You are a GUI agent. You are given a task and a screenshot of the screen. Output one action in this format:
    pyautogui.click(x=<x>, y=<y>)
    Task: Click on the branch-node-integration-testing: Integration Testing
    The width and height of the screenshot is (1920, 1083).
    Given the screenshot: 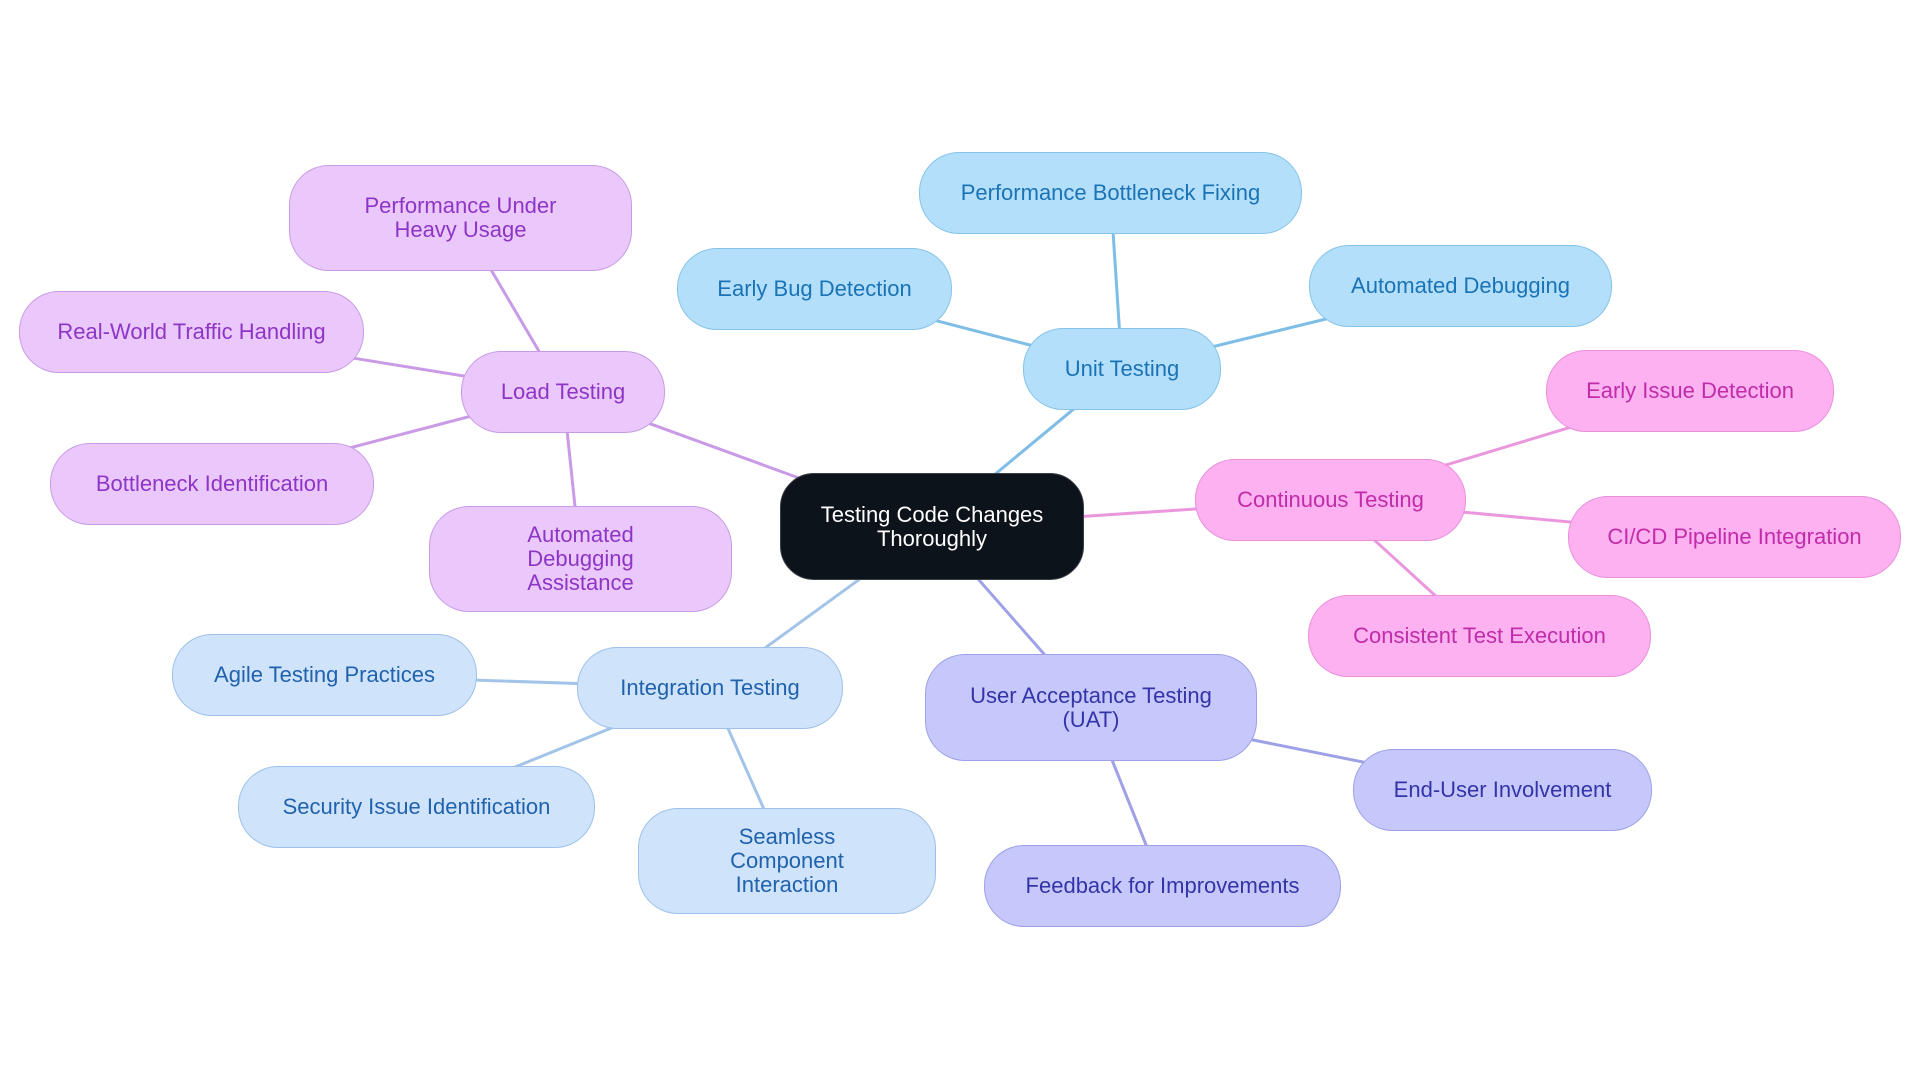 What is the action you would take?
    pyautogui.click(x=710, y=688)
    